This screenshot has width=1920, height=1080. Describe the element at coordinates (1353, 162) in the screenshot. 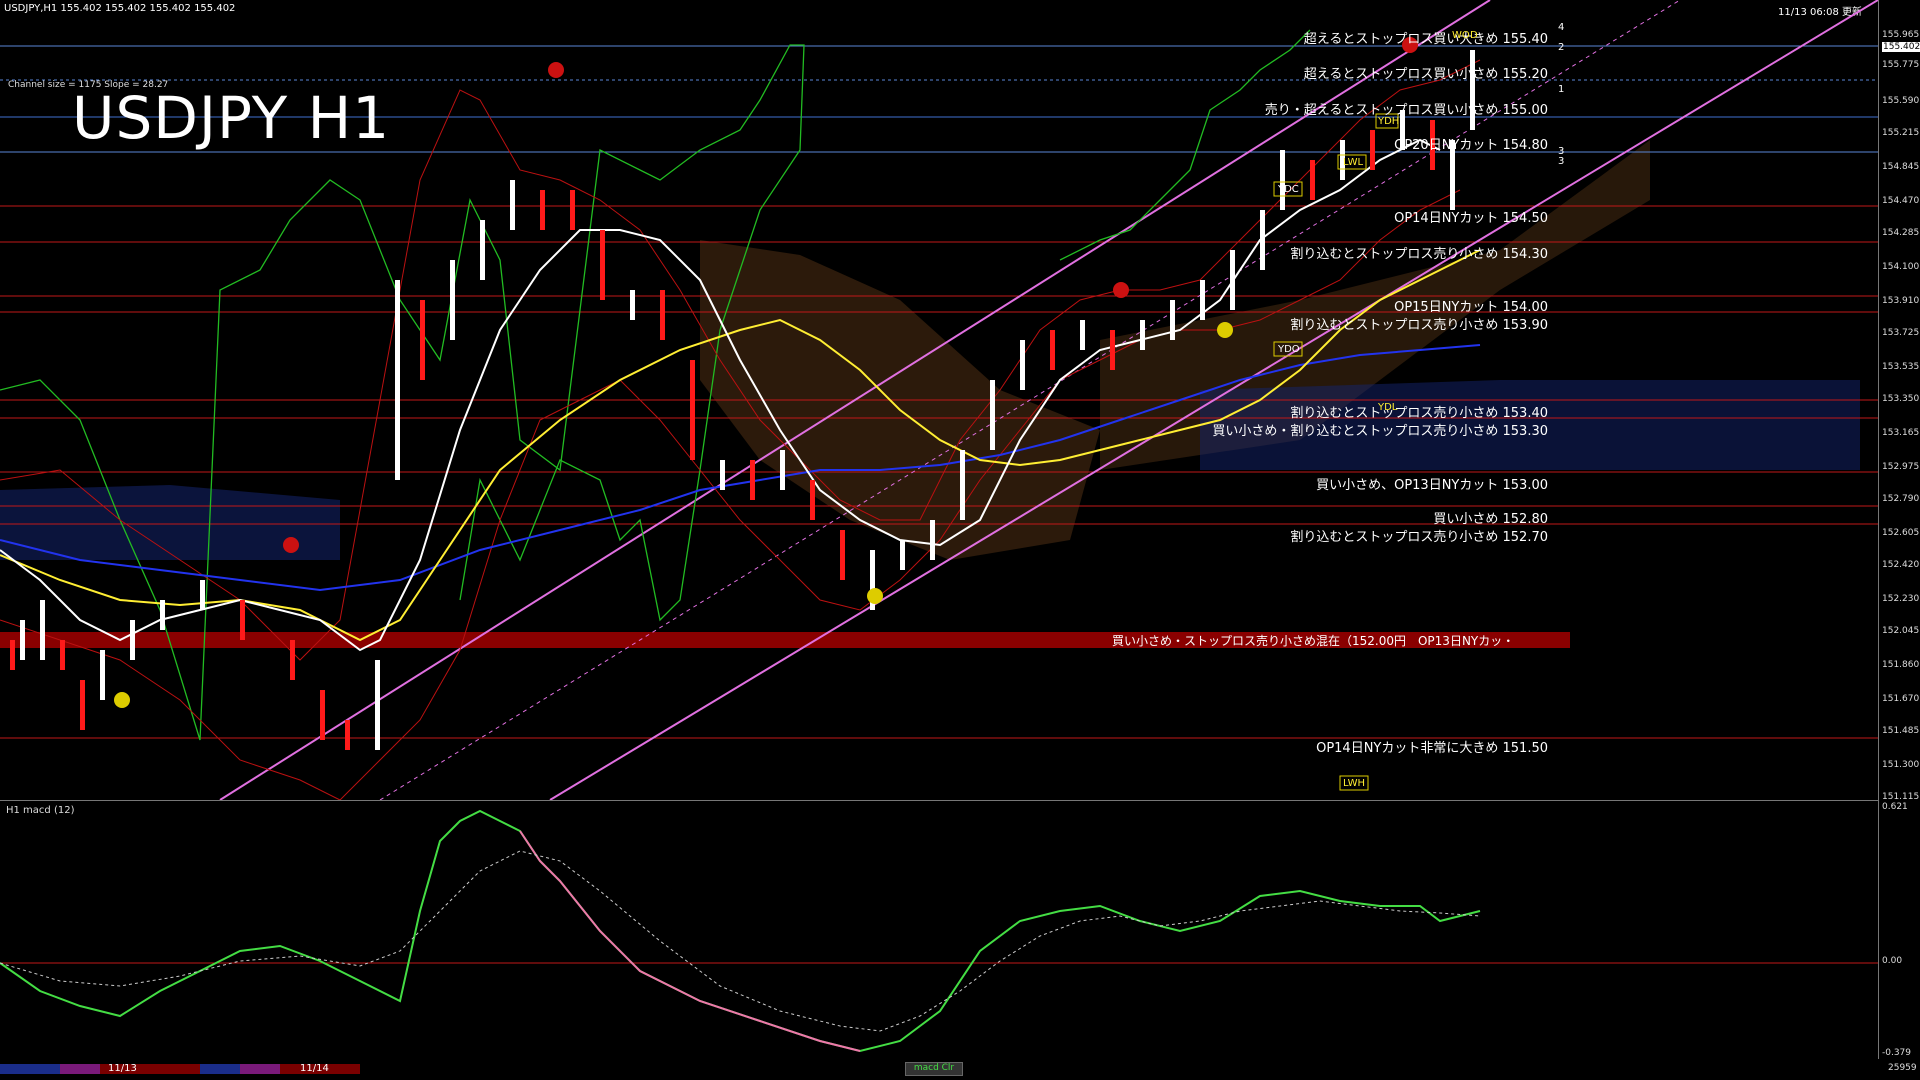

I see `marker-label: LWL` at that location.